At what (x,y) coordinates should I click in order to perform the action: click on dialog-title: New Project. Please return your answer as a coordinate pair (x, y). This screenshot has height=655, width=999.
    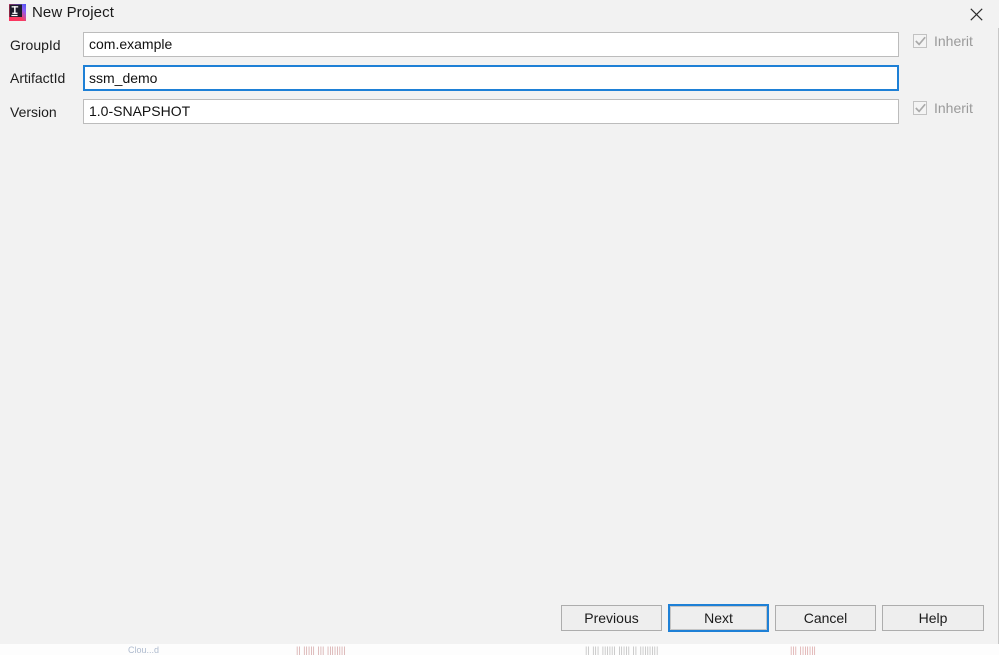
    Looking at the image, I should click on (73, 12).